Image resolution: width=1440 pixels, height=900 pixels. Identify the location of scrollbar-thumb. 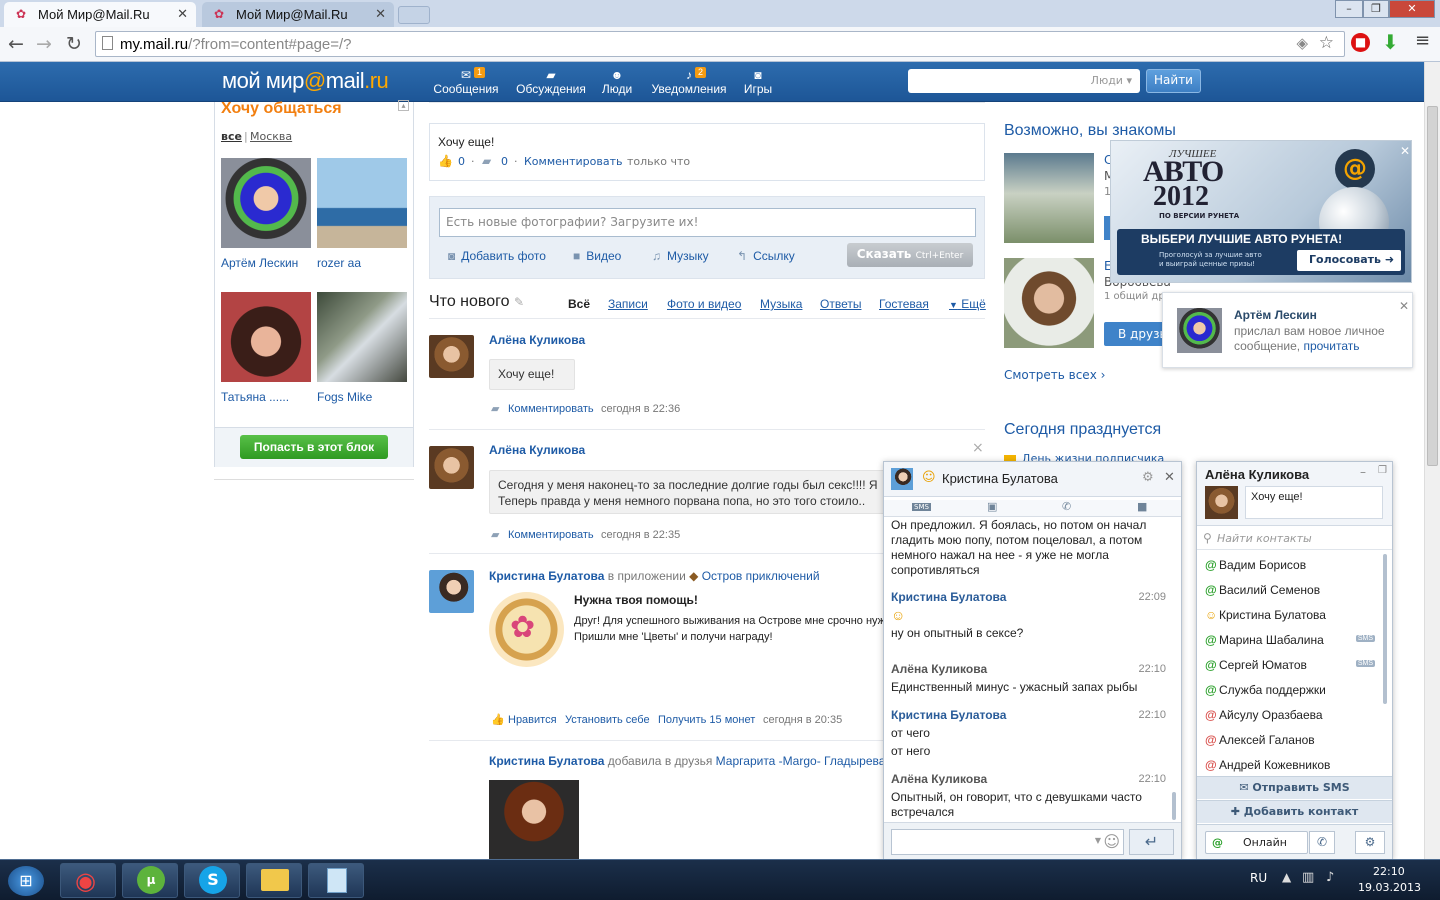
(1432, 286).